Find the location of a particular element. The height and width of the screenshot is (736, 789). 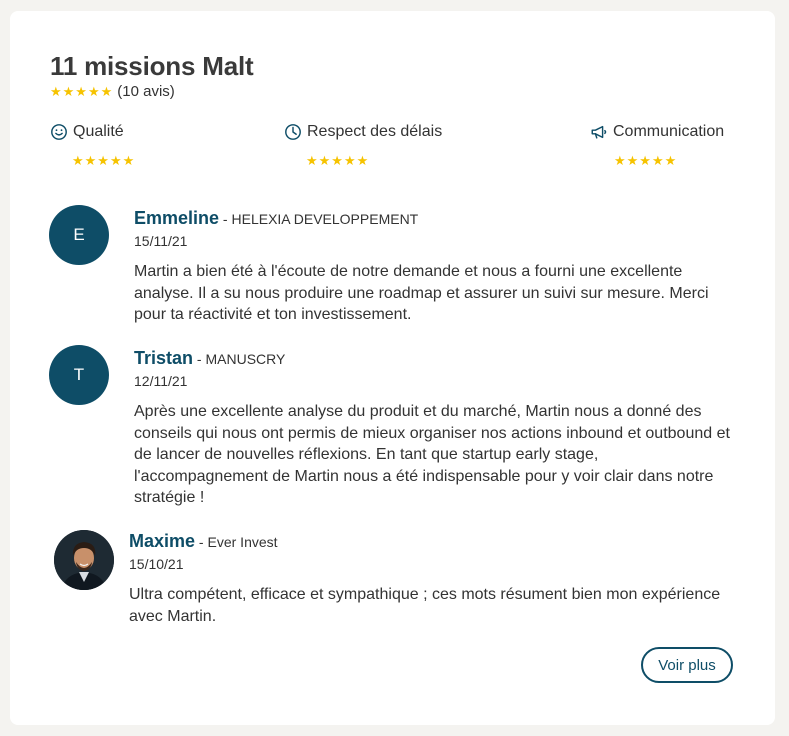

megaphone-icon is located at coordinates (599, 132).